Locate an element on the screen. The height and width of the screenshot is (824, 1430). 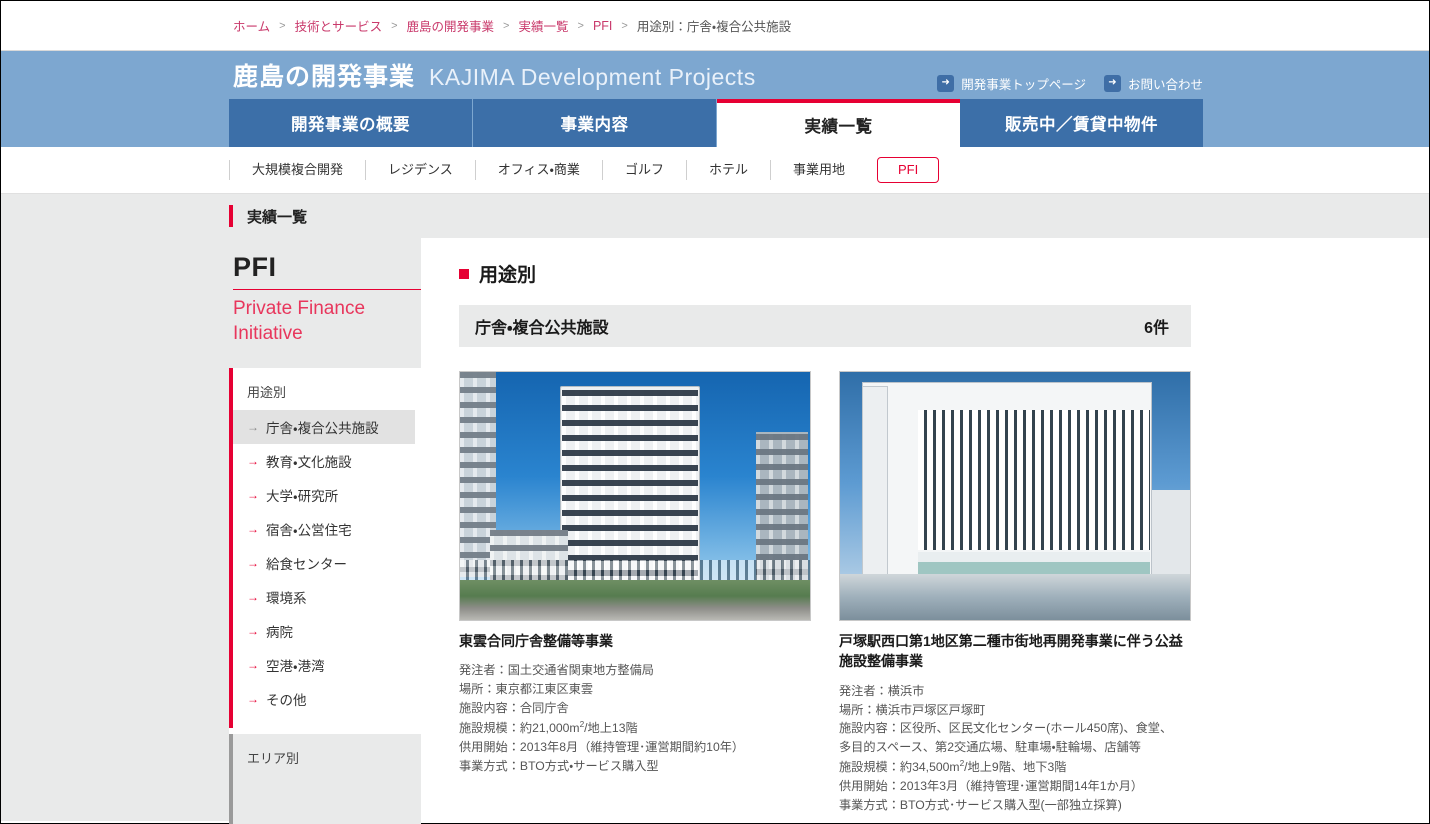
list-item: → 環境系 is located at coordinates (327, 597).